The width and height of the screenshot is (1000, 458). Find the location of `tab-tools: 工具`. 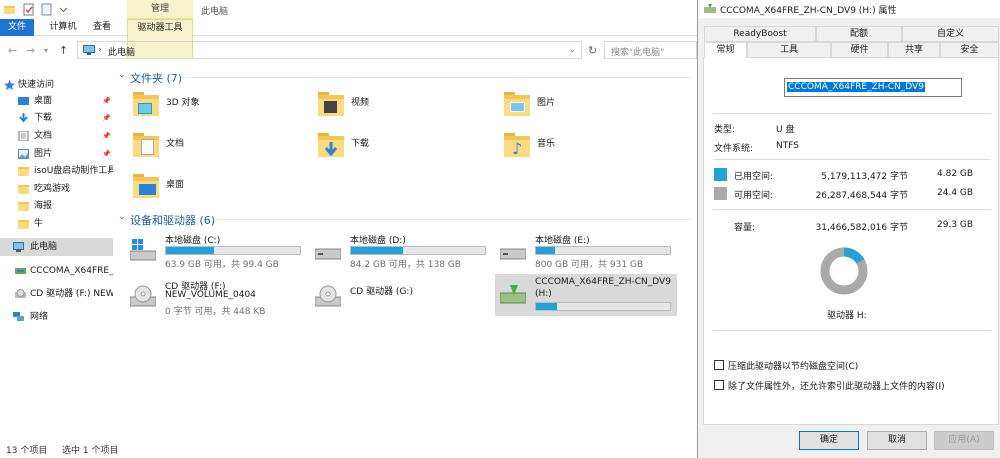

tab-tools: 工具 is located at coordinates (789, 50).